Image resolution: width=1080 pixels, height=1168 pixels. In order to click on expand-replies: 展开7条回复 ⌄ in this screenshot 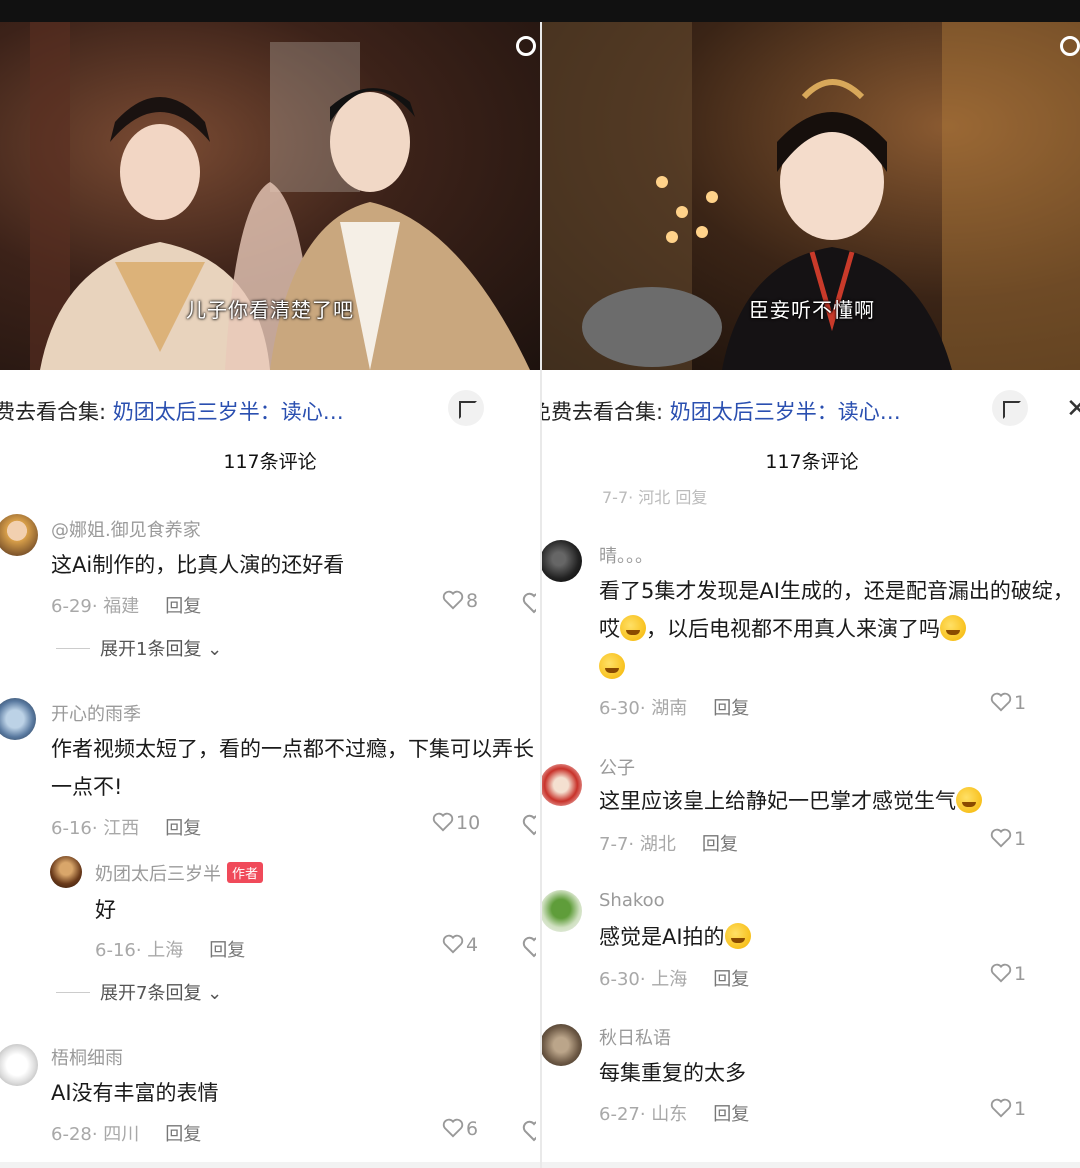, I will do `click(139, 992)`.